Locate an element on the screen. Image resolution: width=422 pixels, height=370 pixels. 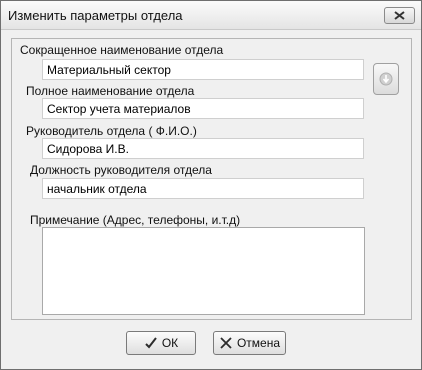
head-field: Сидорова И.В. is located at coordinates (203, 148).